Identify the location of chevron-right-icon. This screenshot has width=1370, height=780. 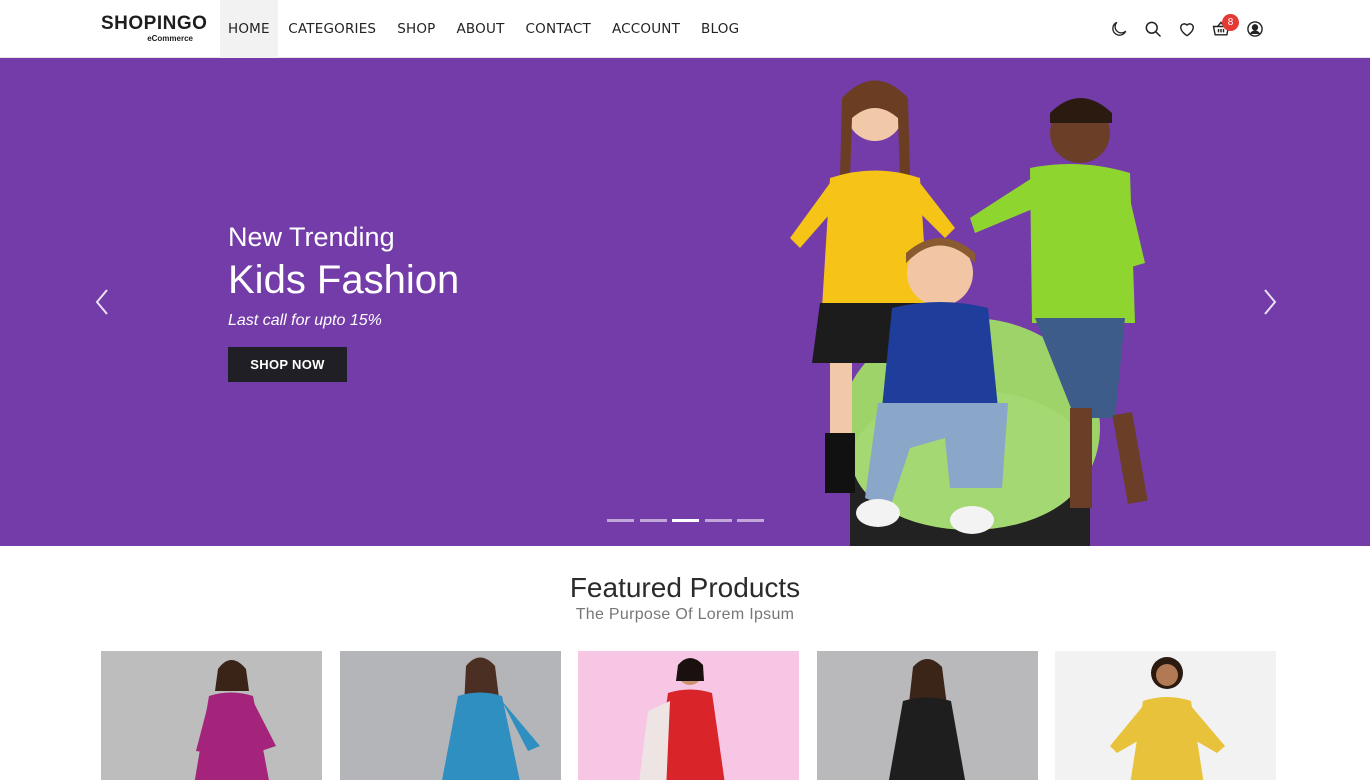
(1270, 302).